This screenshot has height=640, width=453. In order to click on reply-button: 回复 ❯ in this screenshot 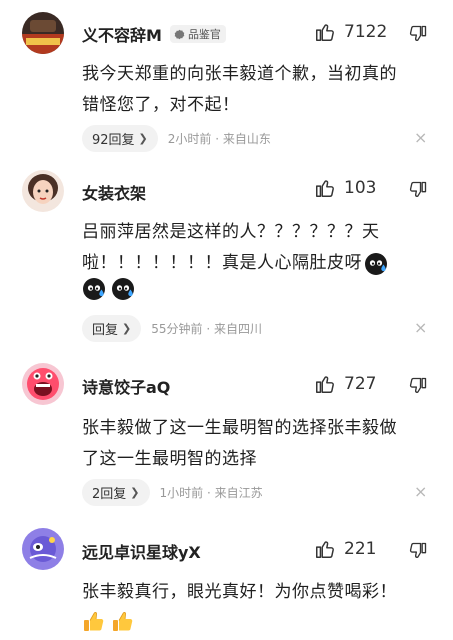, I will do `click(112, 328)`.